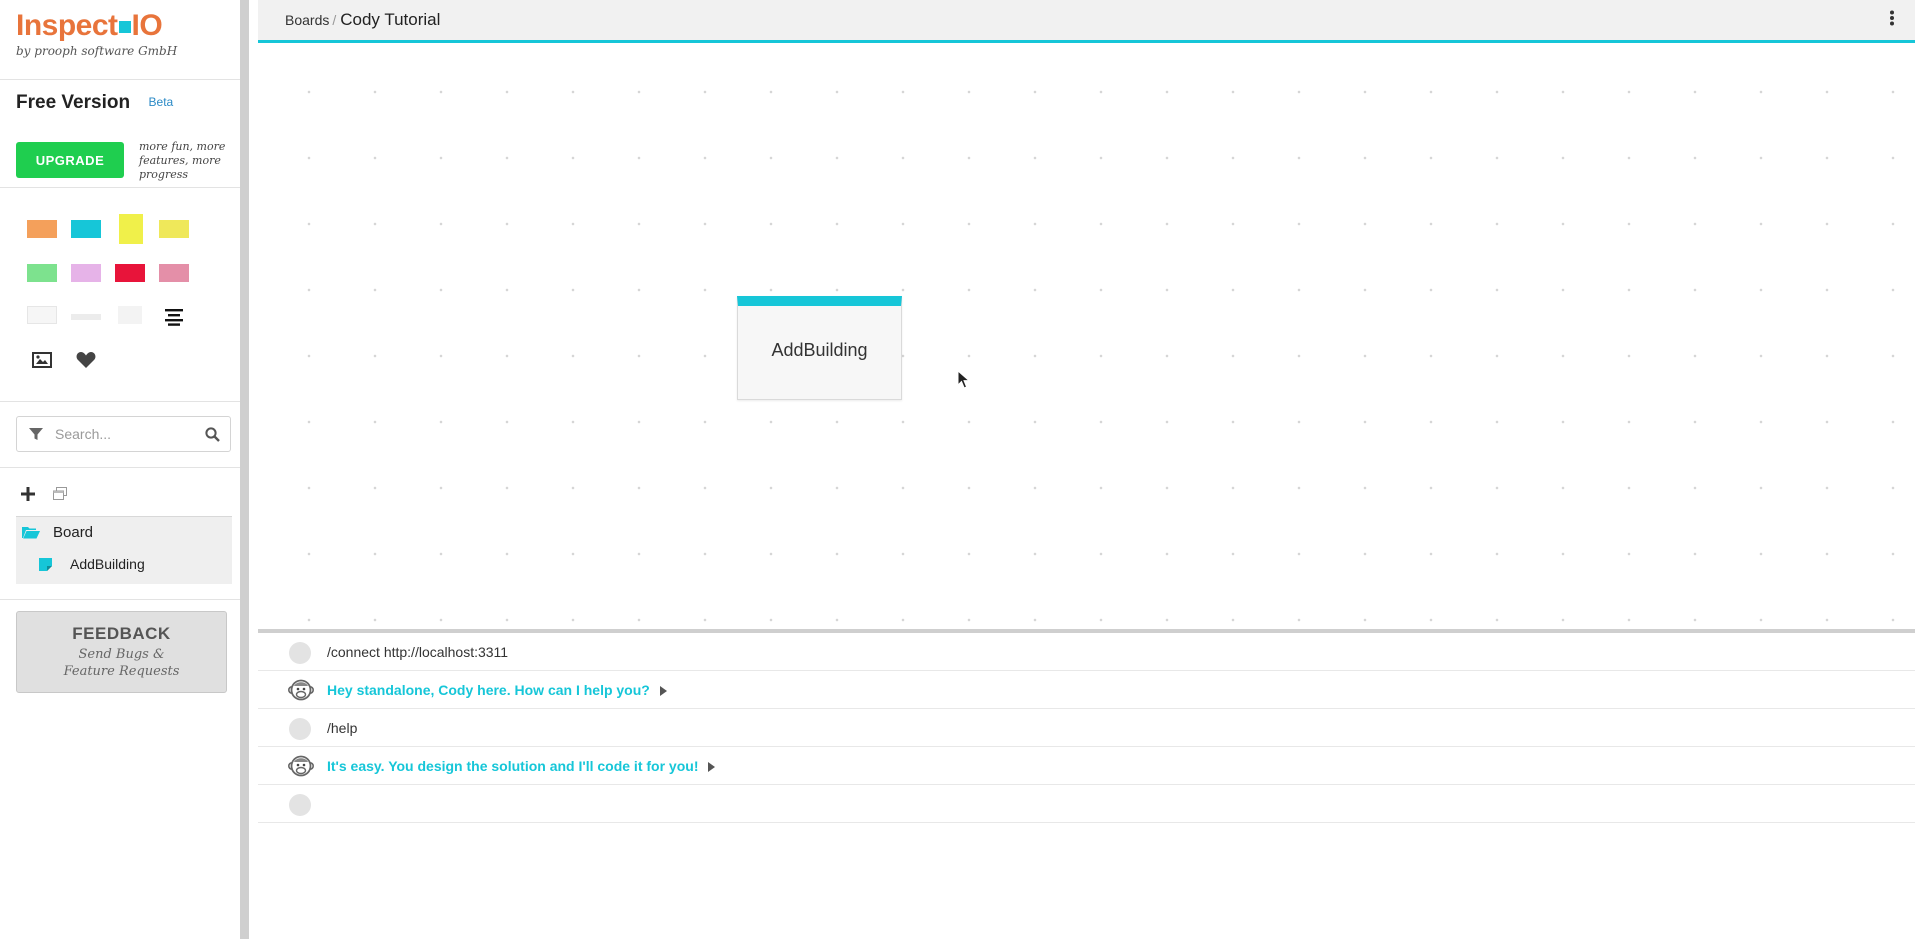  I want to click on palette-green-sticky, so click(42, 273).